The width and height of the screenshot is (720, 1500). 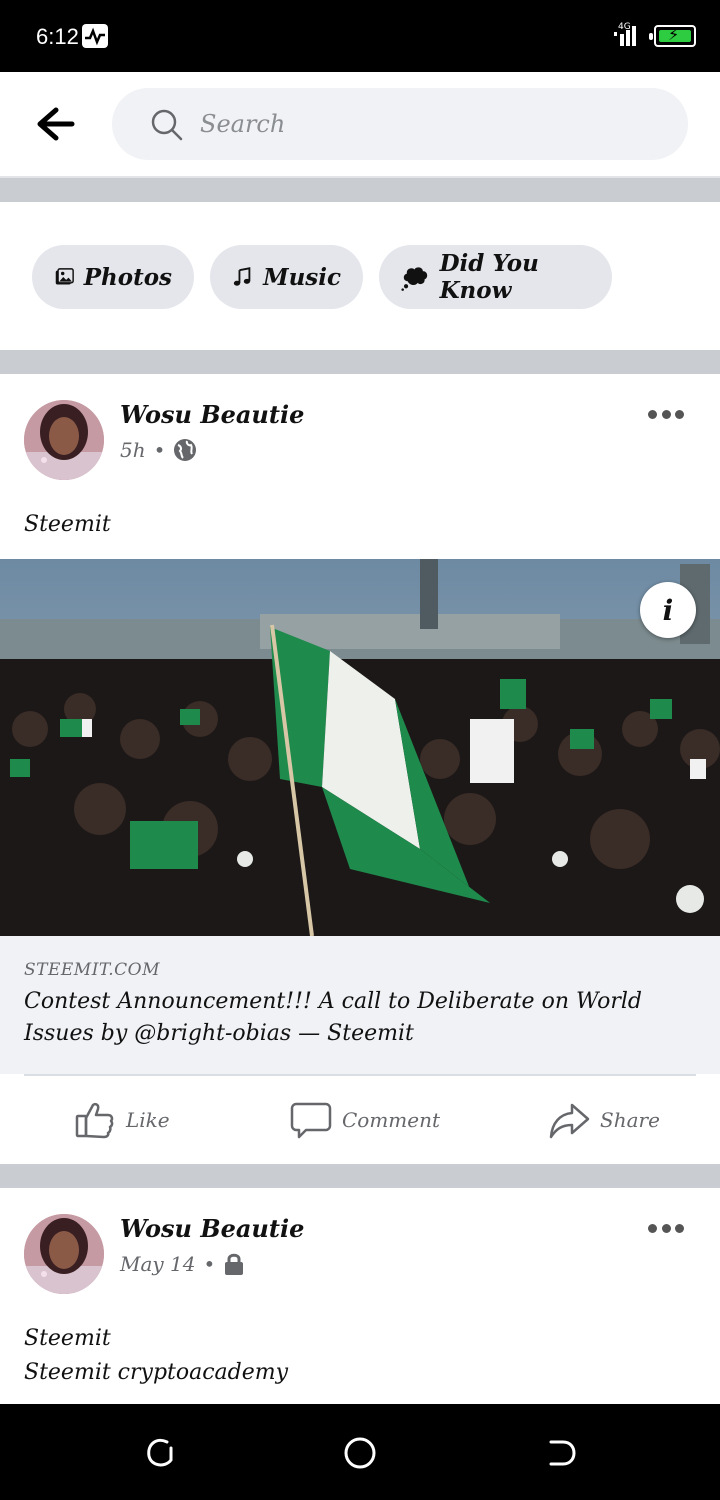 I want to click on share-label: Share, so click(x=630, y=1120).